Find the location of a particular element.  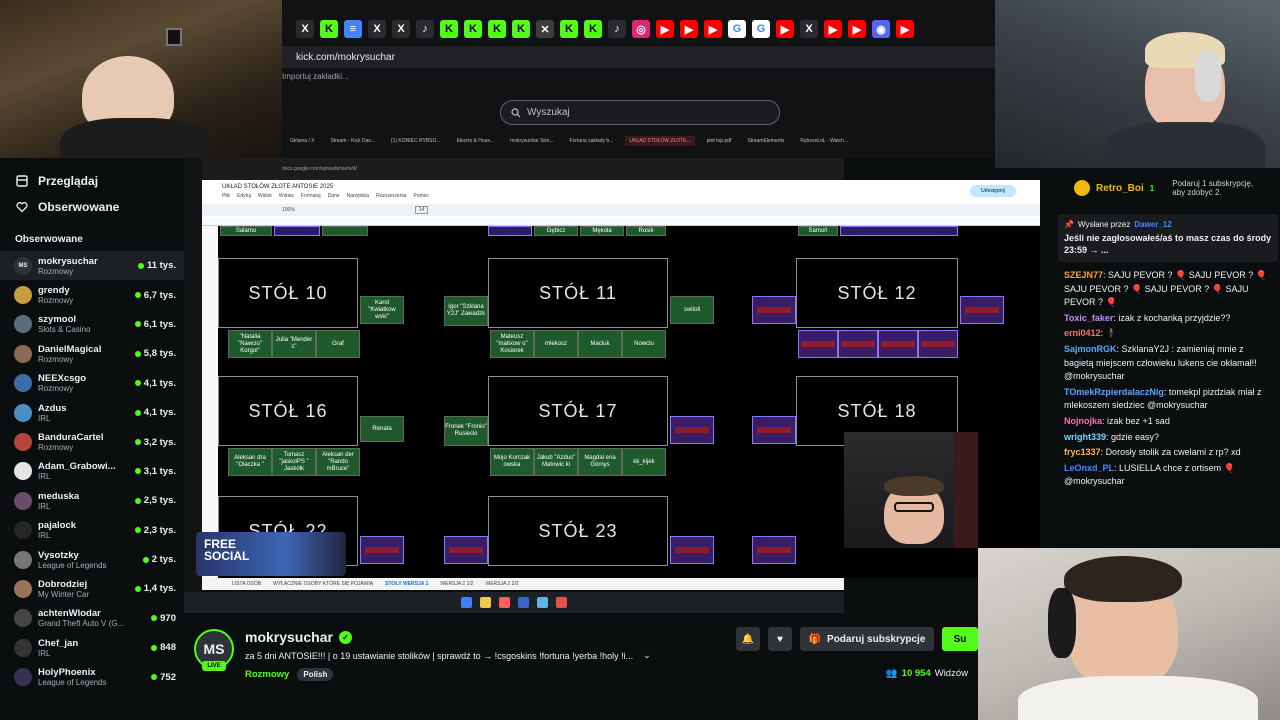

followed-channel: Adam_Grabowi... IRL 3,1 tys. is located at coordinates (92, 471).